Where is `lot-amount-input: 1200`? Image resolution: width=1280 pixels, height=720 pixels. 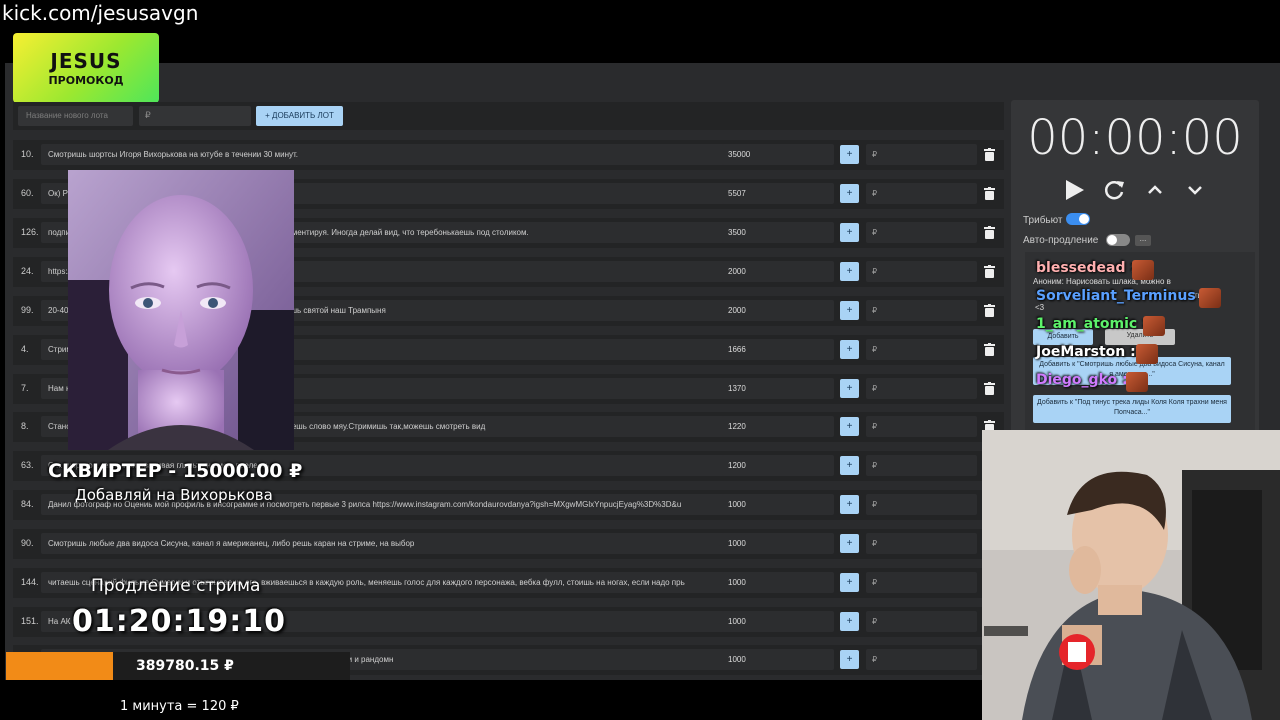 lot-amount-input: 1200 is located at coordinates (778, 465).